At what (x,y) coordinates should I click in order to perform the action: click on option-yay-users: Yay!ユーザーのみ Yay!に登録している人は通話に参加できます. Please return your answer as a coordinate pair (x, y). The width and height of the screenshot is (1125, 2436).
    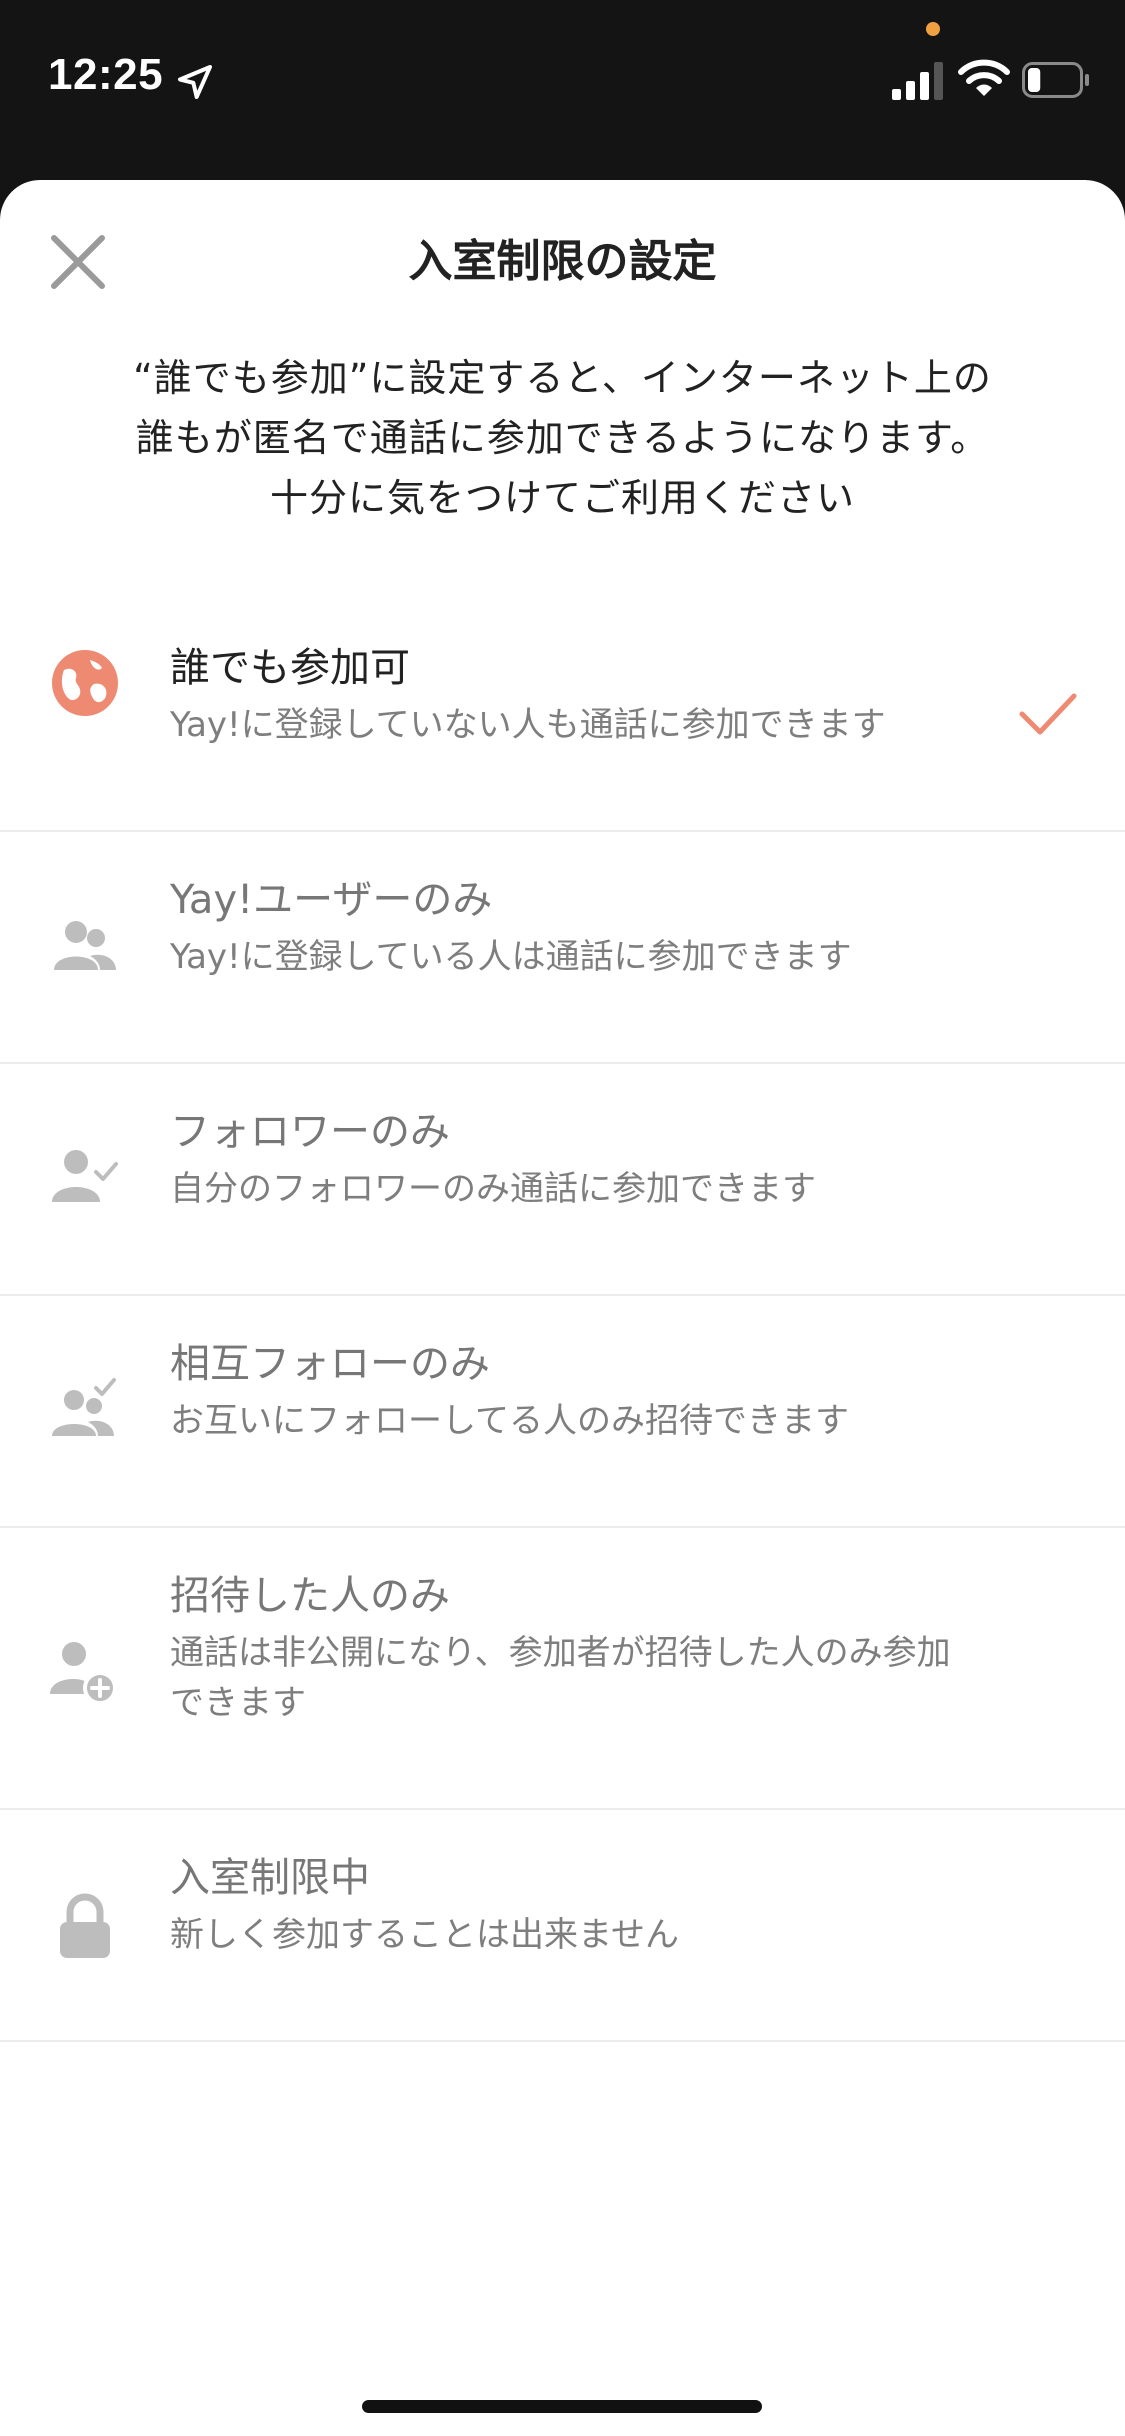
    Looking at the image, I should click on (562, 948).